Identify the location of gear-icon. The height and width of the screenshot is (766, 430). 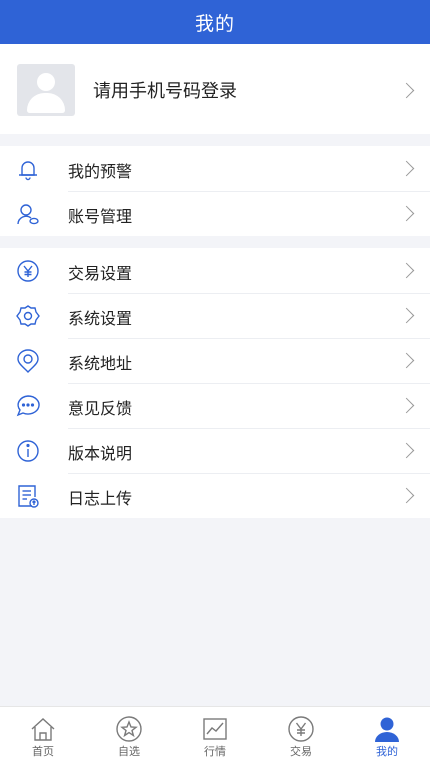
(28, 316).